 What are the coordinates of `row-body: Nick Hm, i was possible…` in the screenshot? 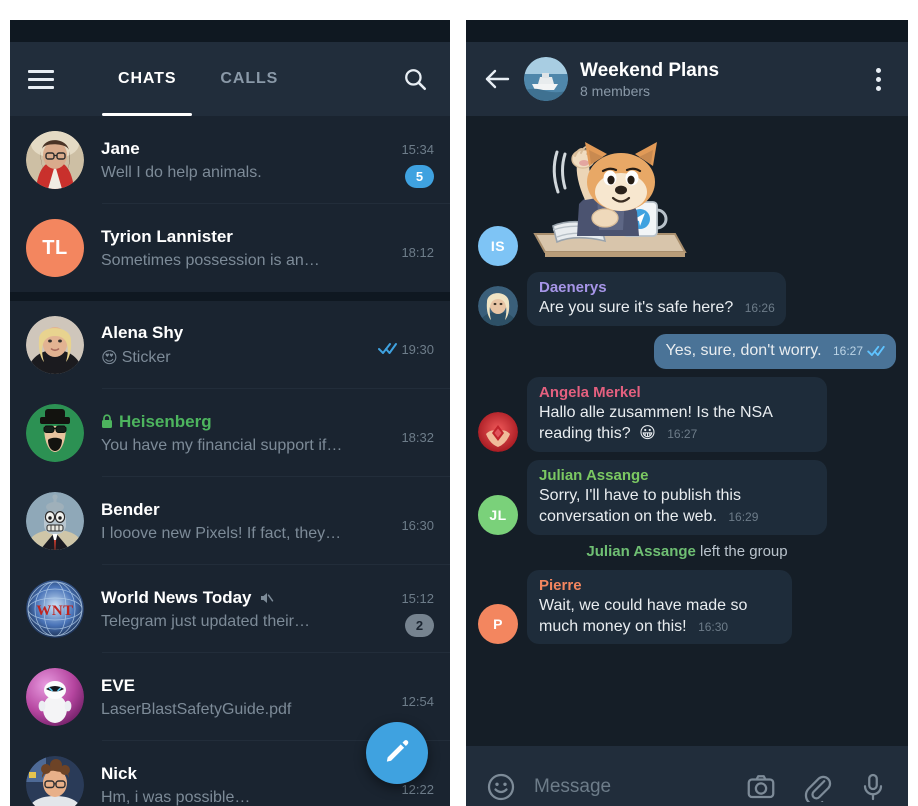 It's located at (240, 785).